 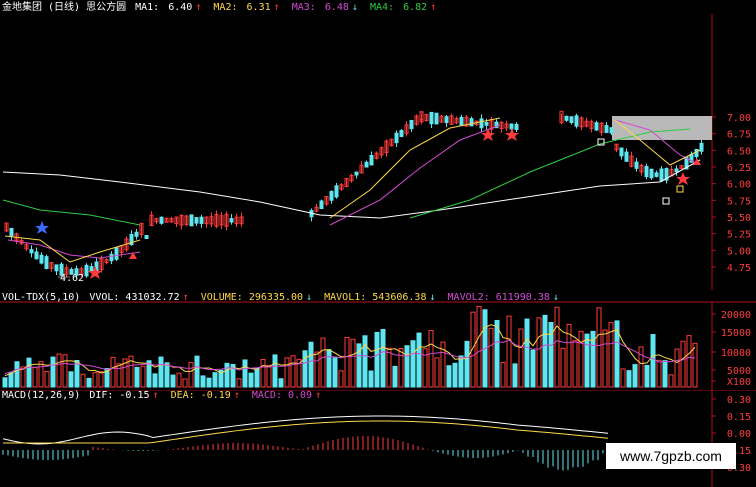 I want to click on ma-line-long-white, so click(x=351, y=189).